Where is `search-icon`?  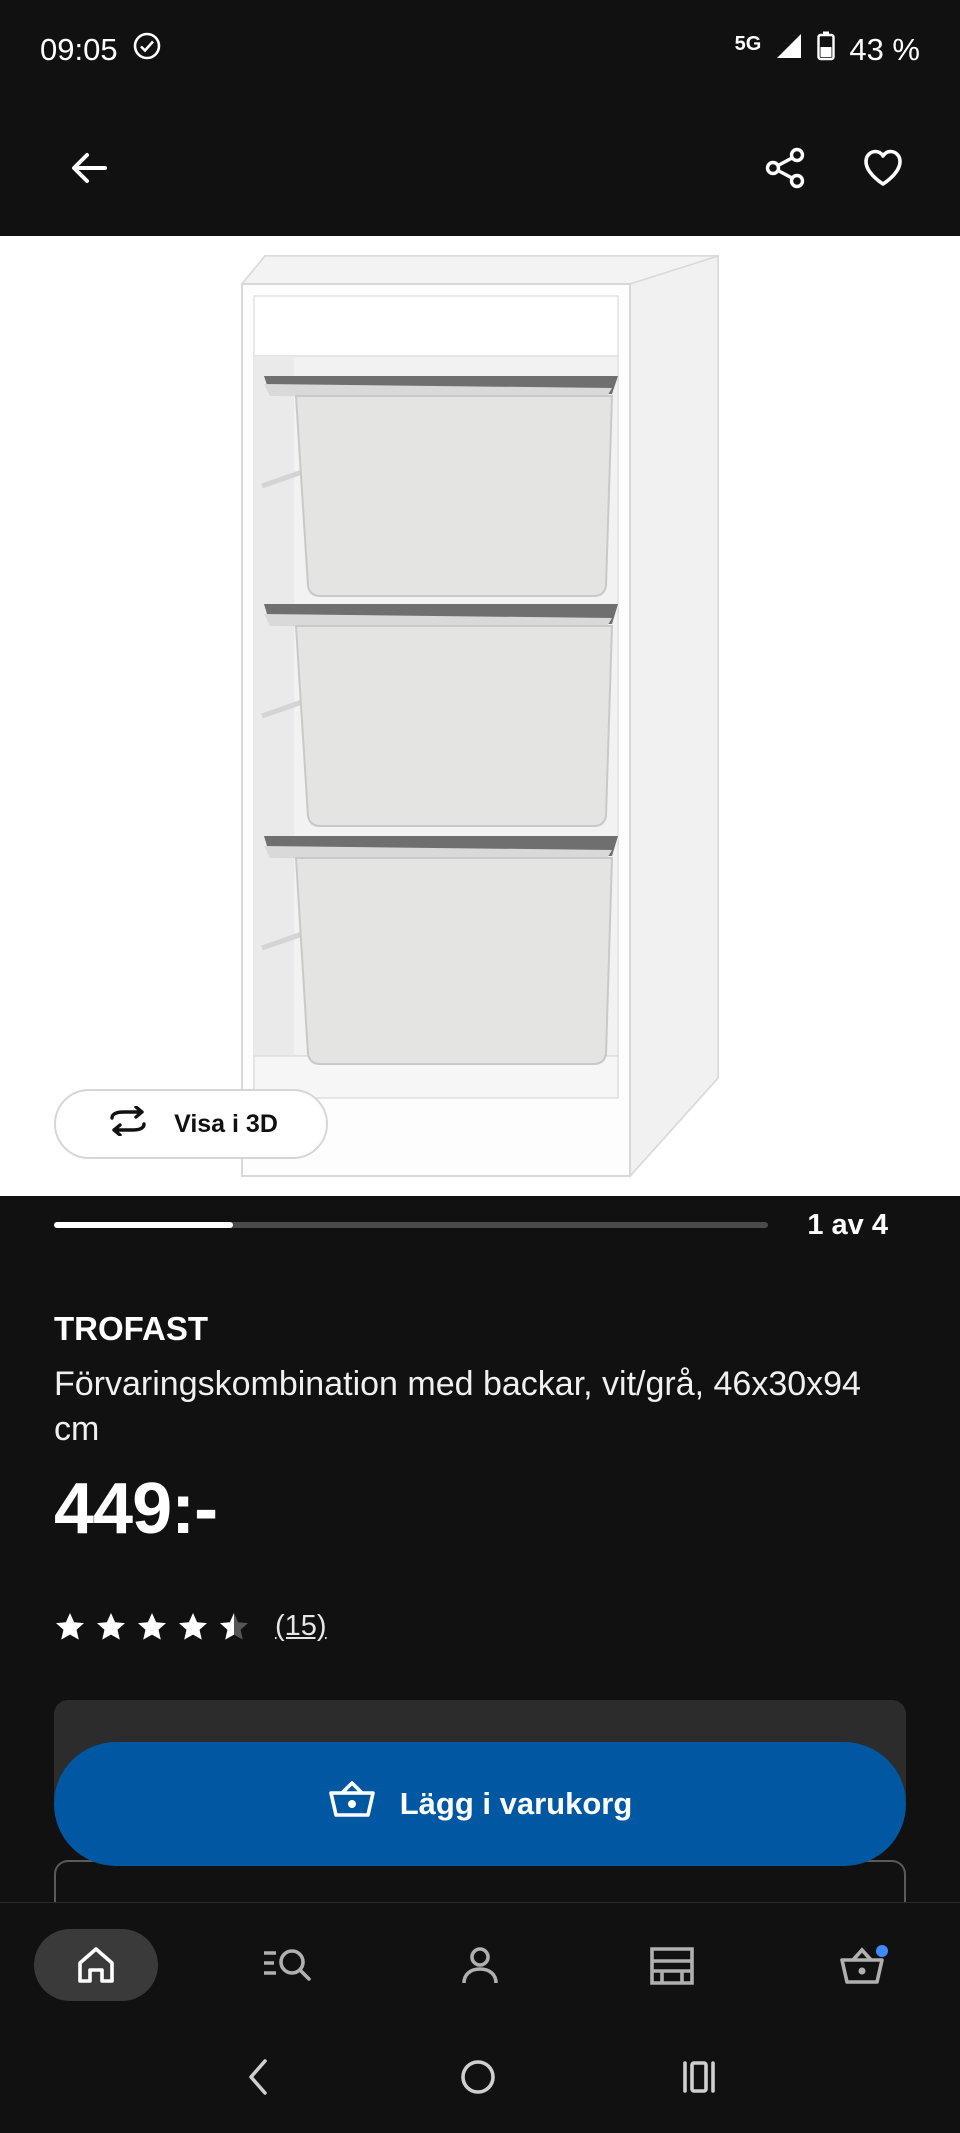
search-icon is located at coordinates (287, 1965).